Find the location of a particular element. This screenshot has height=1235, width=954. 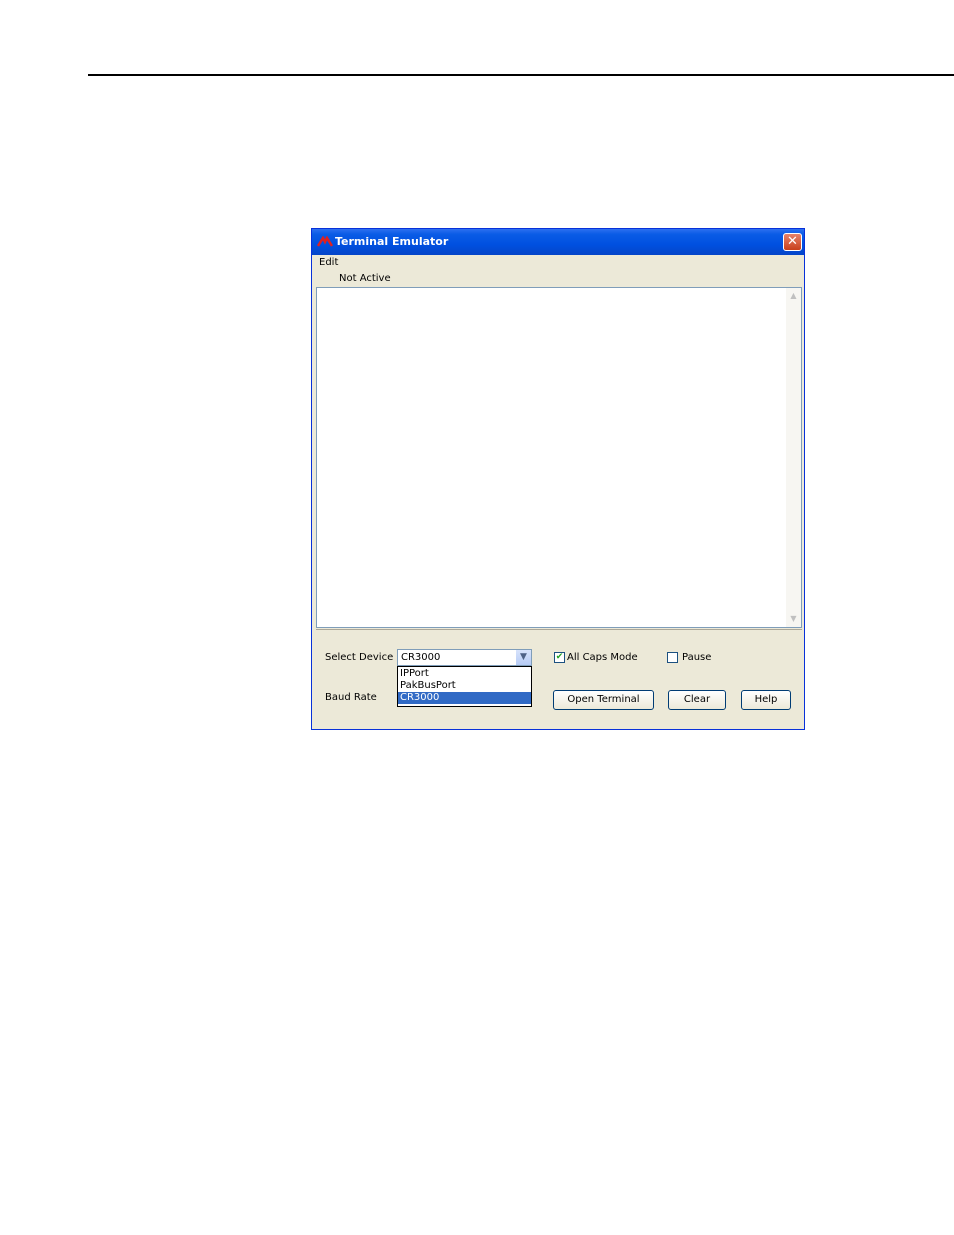

pause-checkbox is located at coordinates (672, 657).